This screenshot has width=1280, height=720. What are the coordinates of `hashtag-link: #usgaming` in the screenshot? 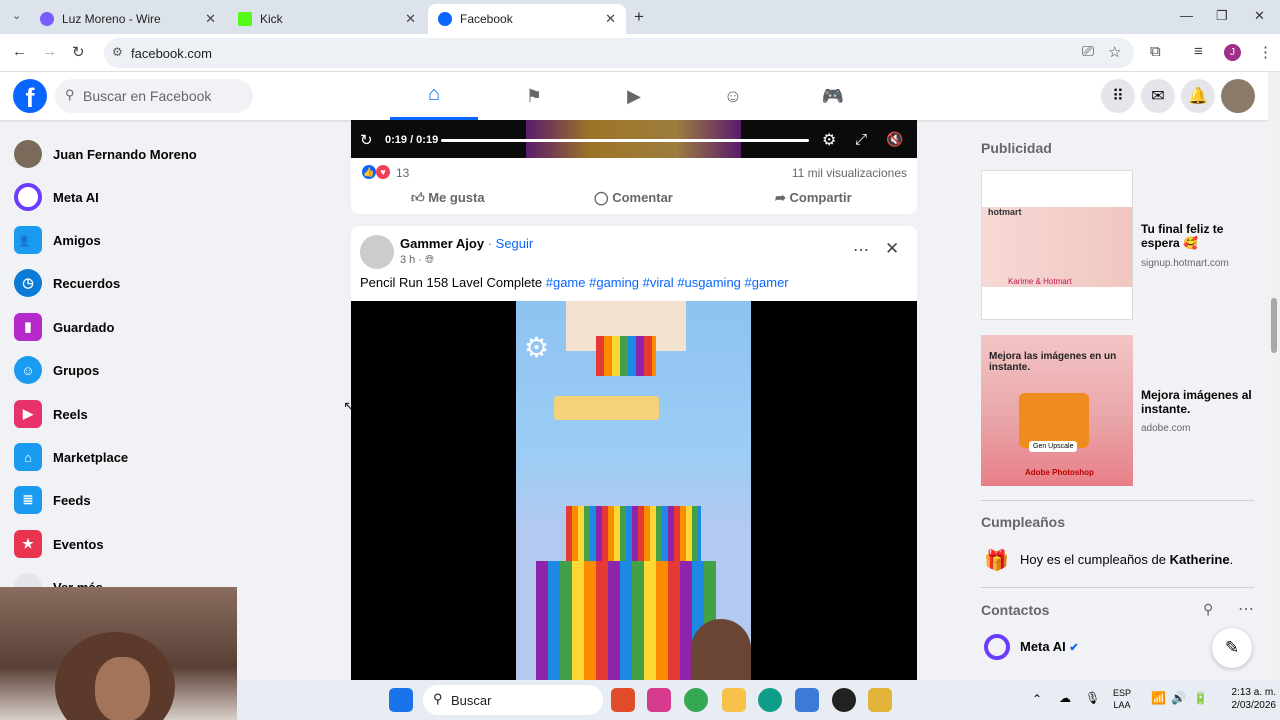 It's located at (709, 282).